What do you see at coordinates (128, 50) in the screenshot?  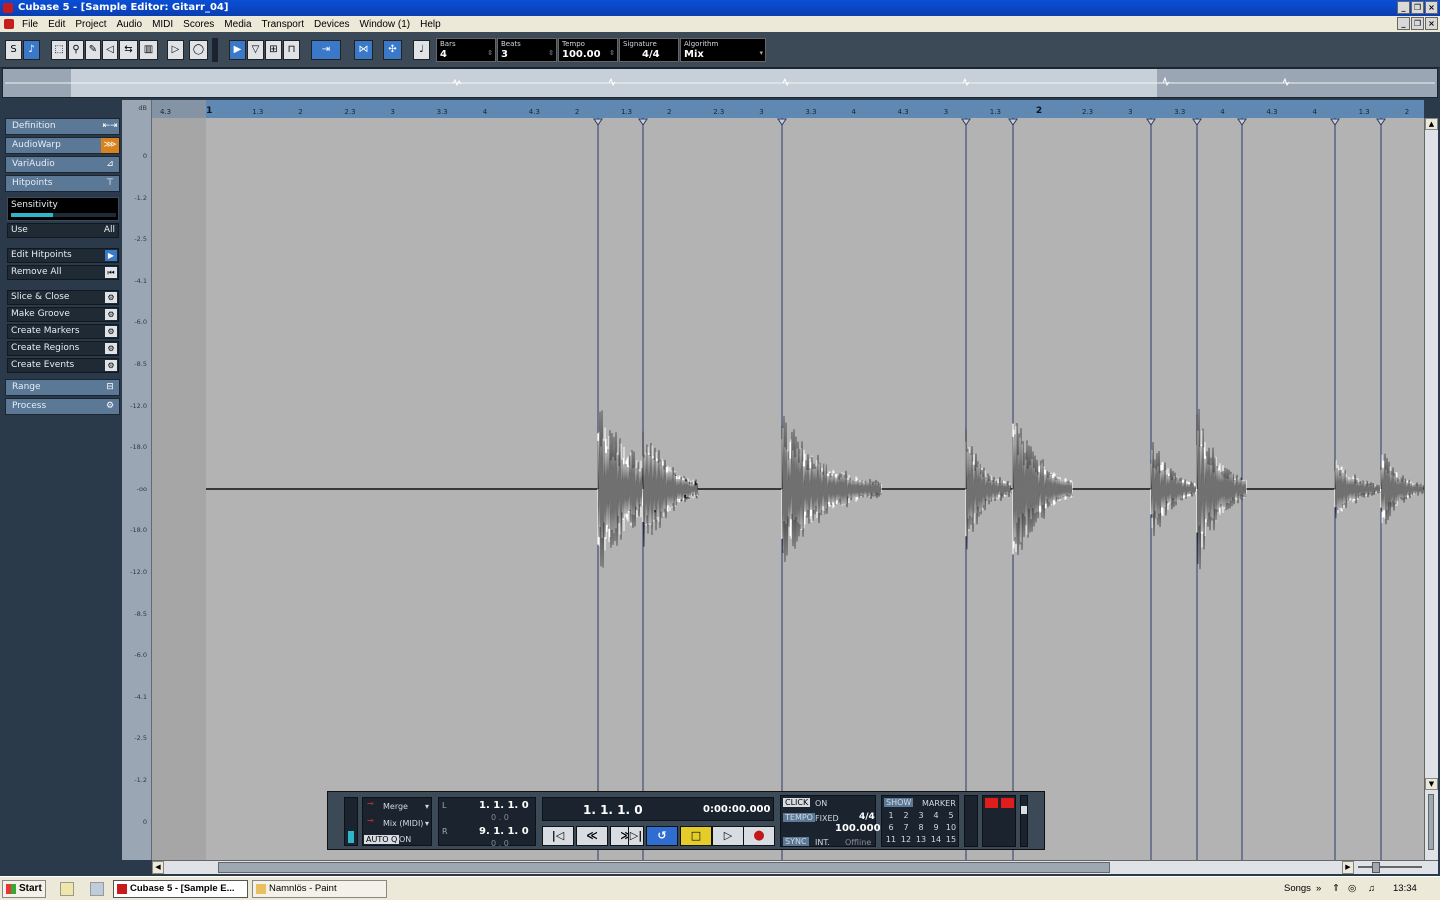 I see `scrub-icon: ⇆` at bounding box center [128, 50].